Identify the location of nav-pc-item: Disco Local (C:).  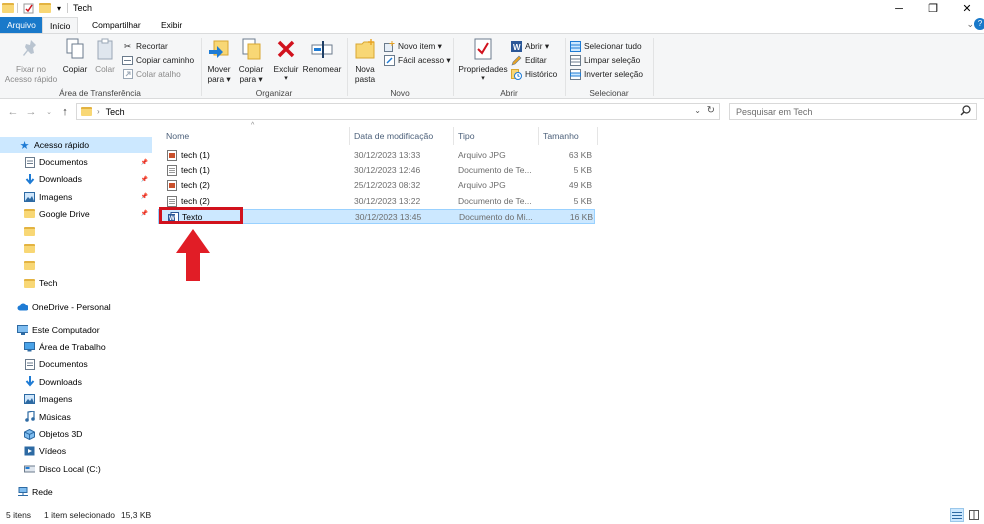
(76, 469).